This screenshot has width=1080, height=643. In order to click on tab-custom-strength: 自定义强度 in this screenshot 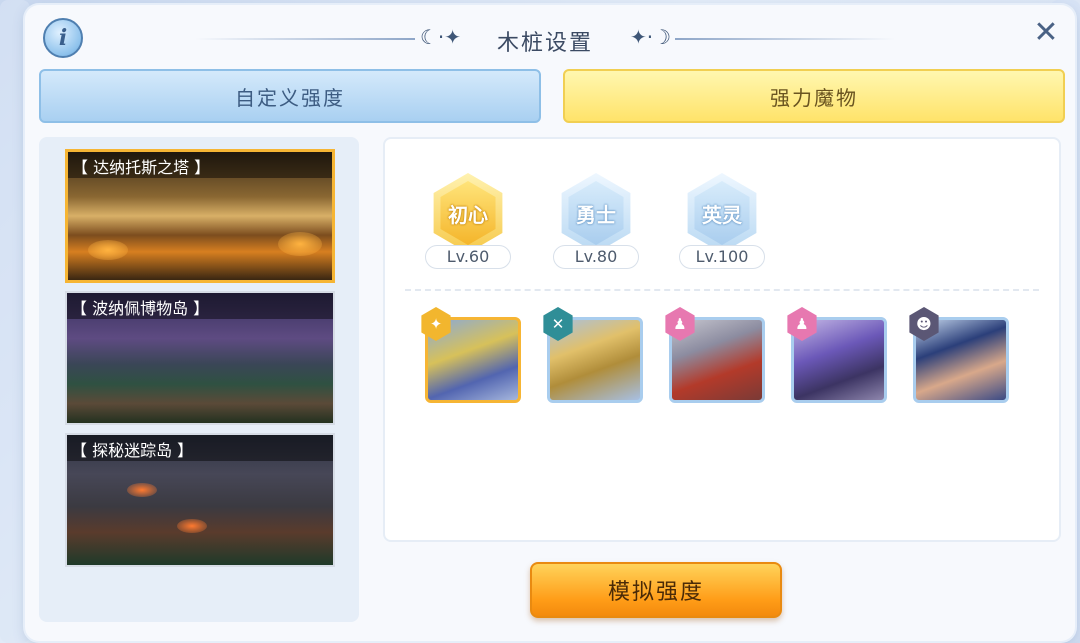, I will do `click(290, 96)`.